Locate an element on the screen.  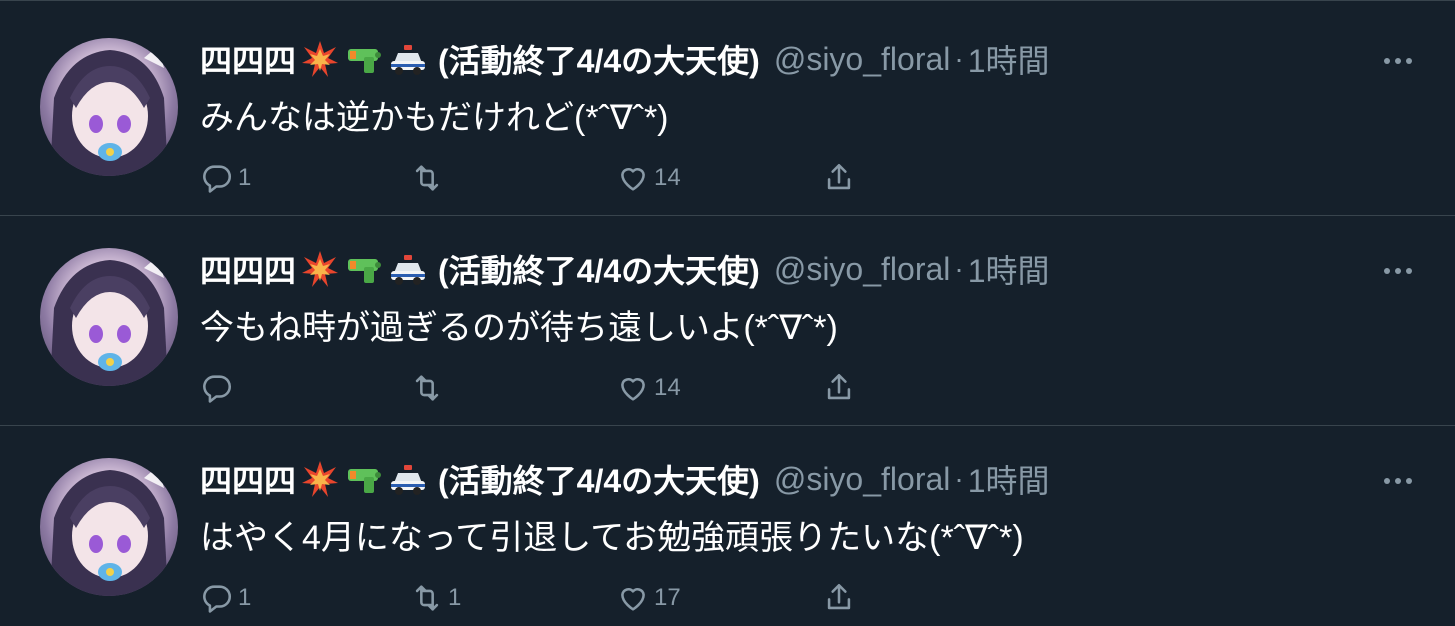
like-button: 17 is located at coordinates (648, 598).